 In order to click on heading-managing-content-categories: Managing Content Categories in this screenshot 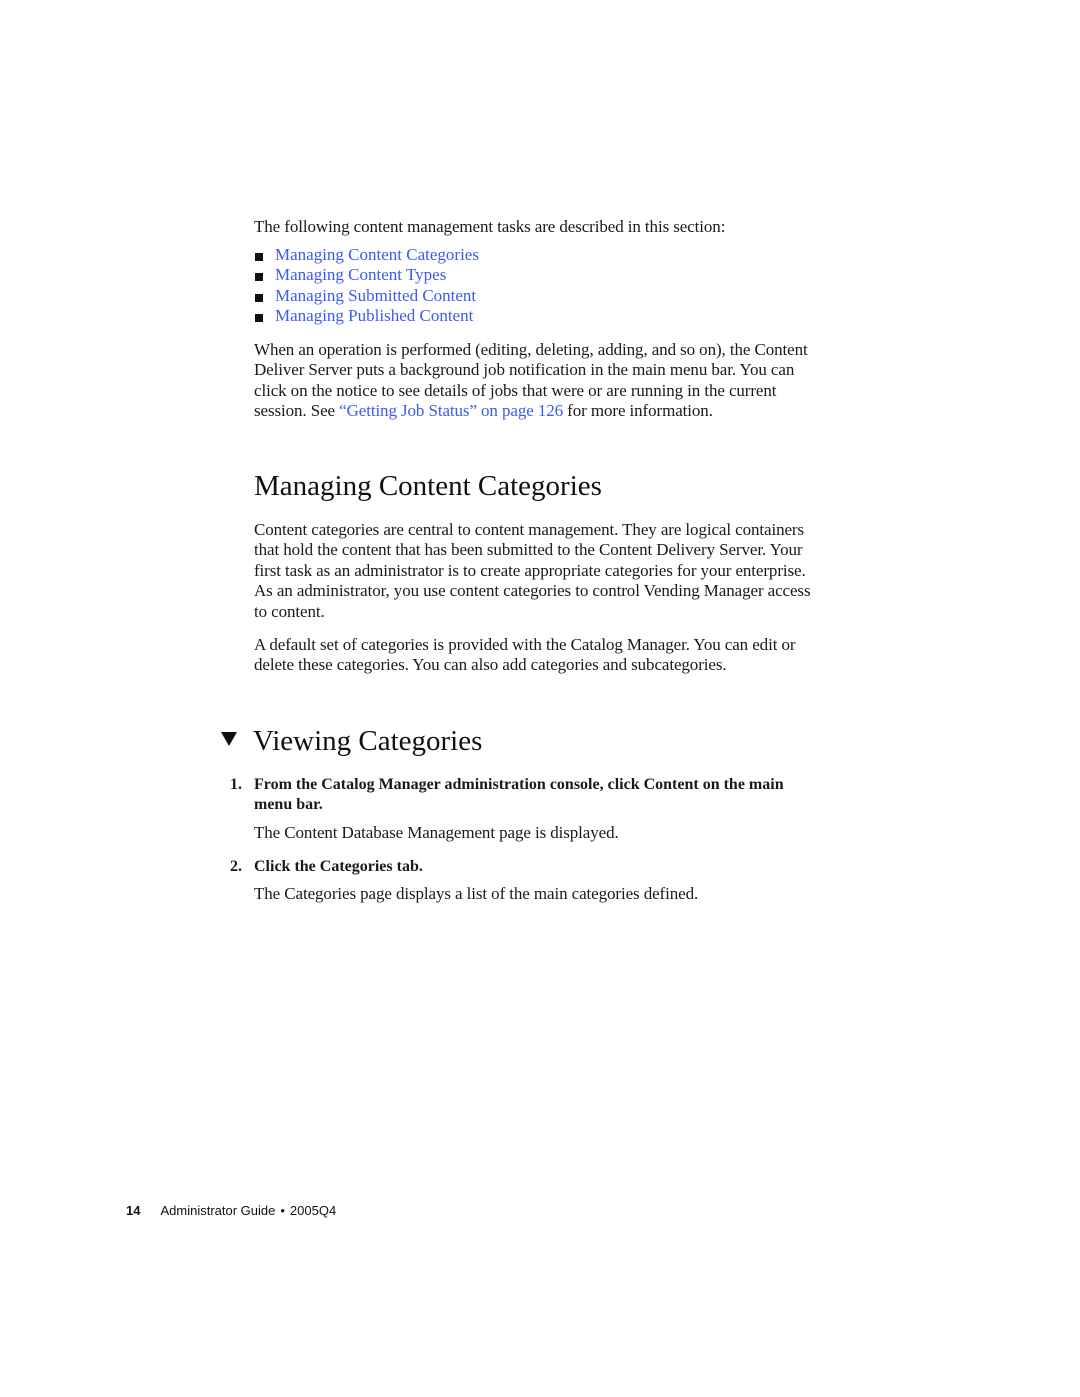, I will do `click(428, 486)`.